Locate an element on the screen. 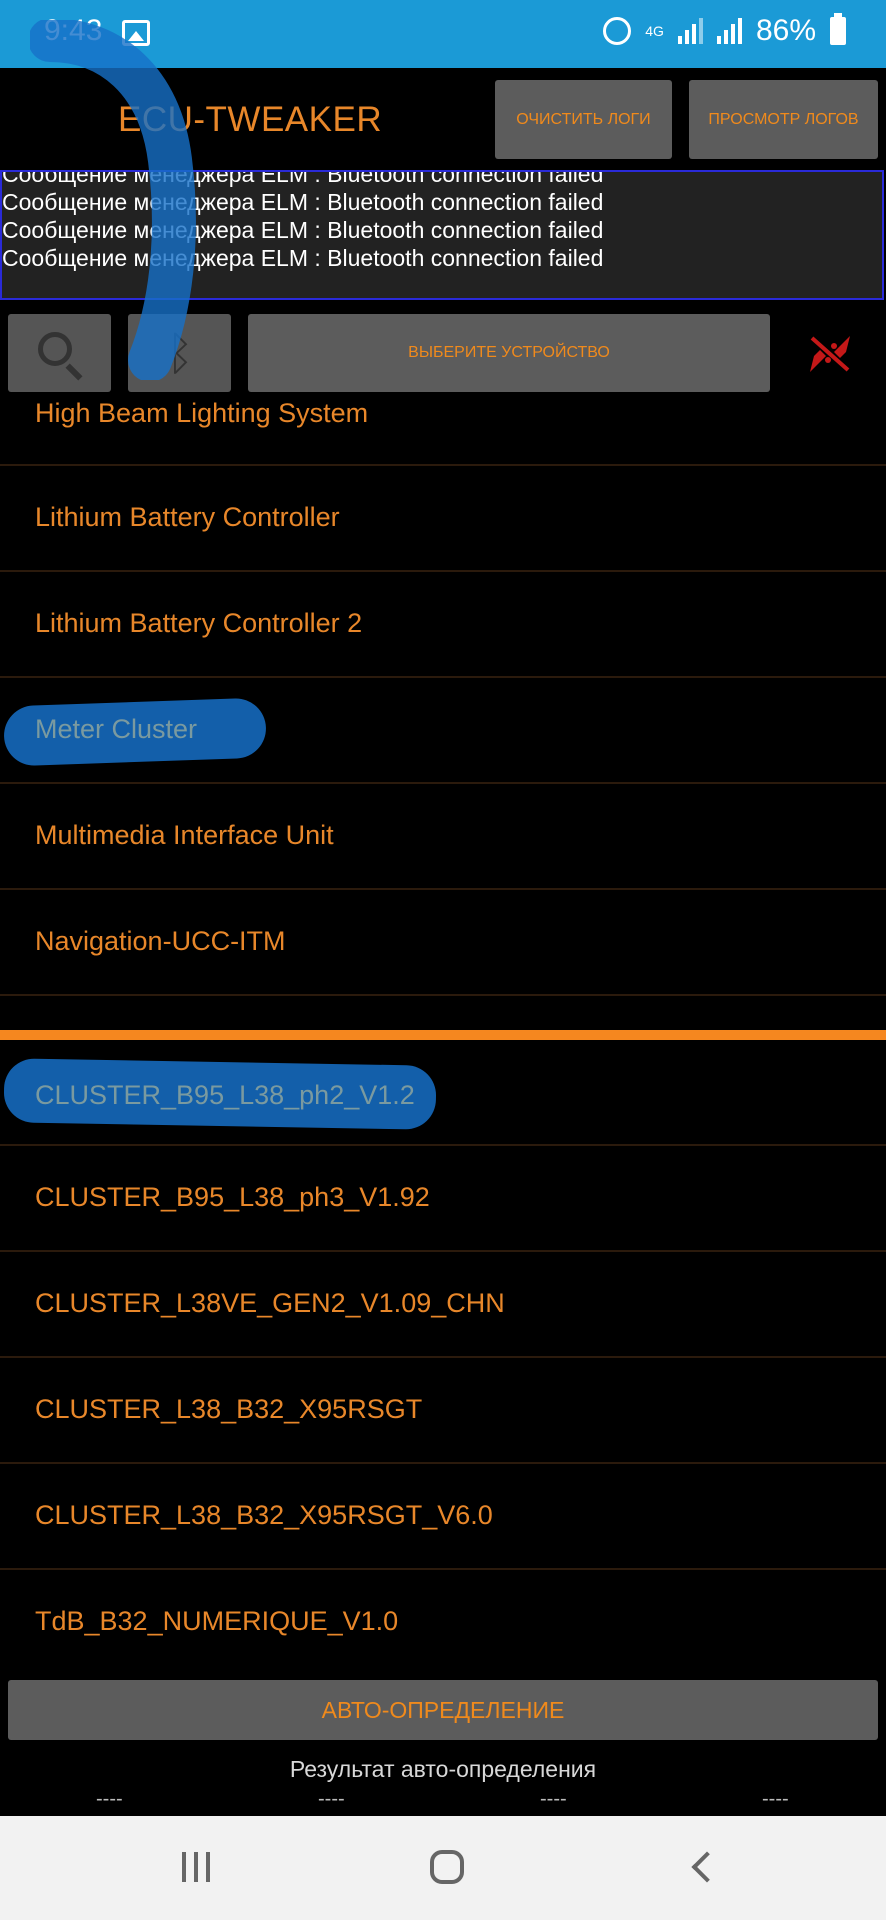 Image resolution: width=886 pixels, height=1920 pixels. home-icon is located at coordinates (447, 1867).